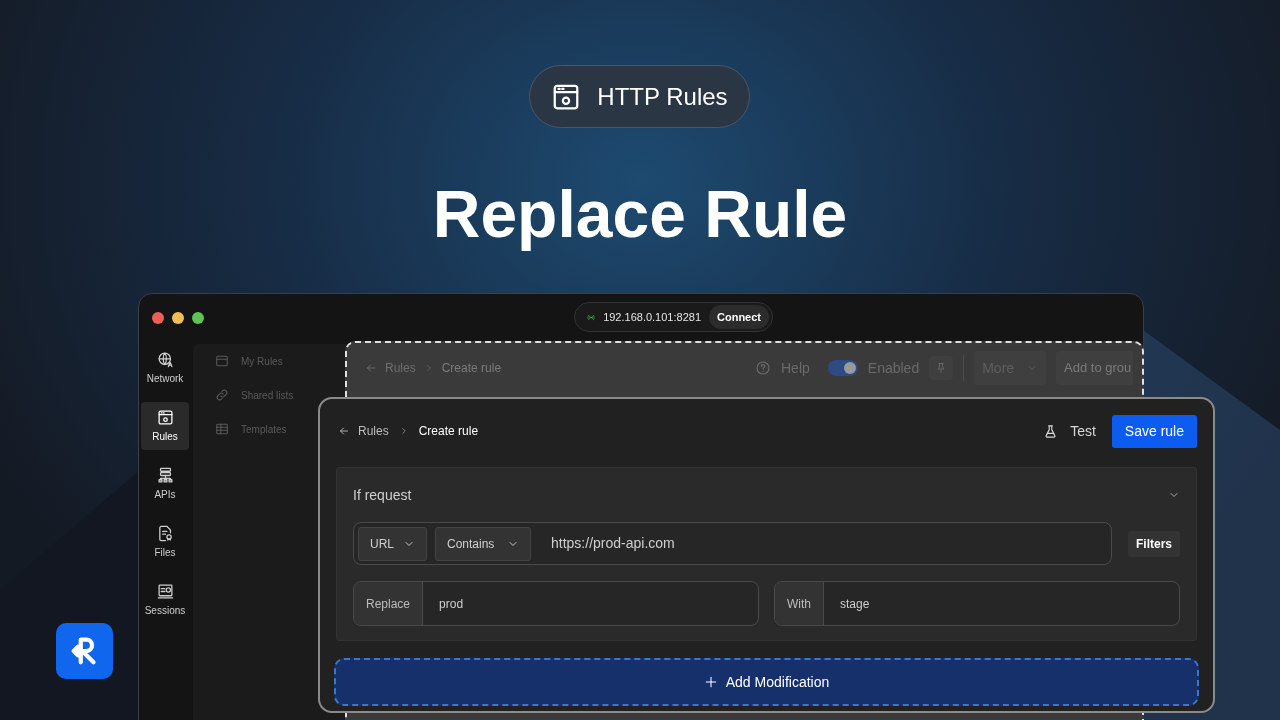 The height and width of the screenshot is (720, 1280). I want to click on logo-icon, so click(84, 651).